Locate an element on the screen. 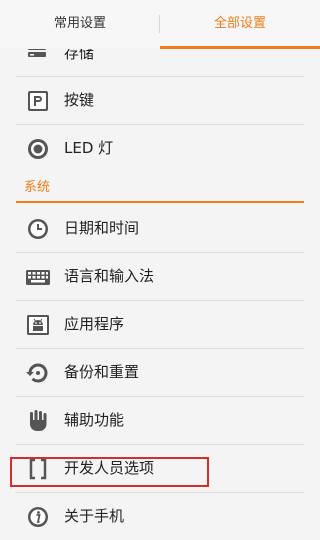 The image size is (320, 540). section-header-system: 系统 is located at coordinates (37, 187).